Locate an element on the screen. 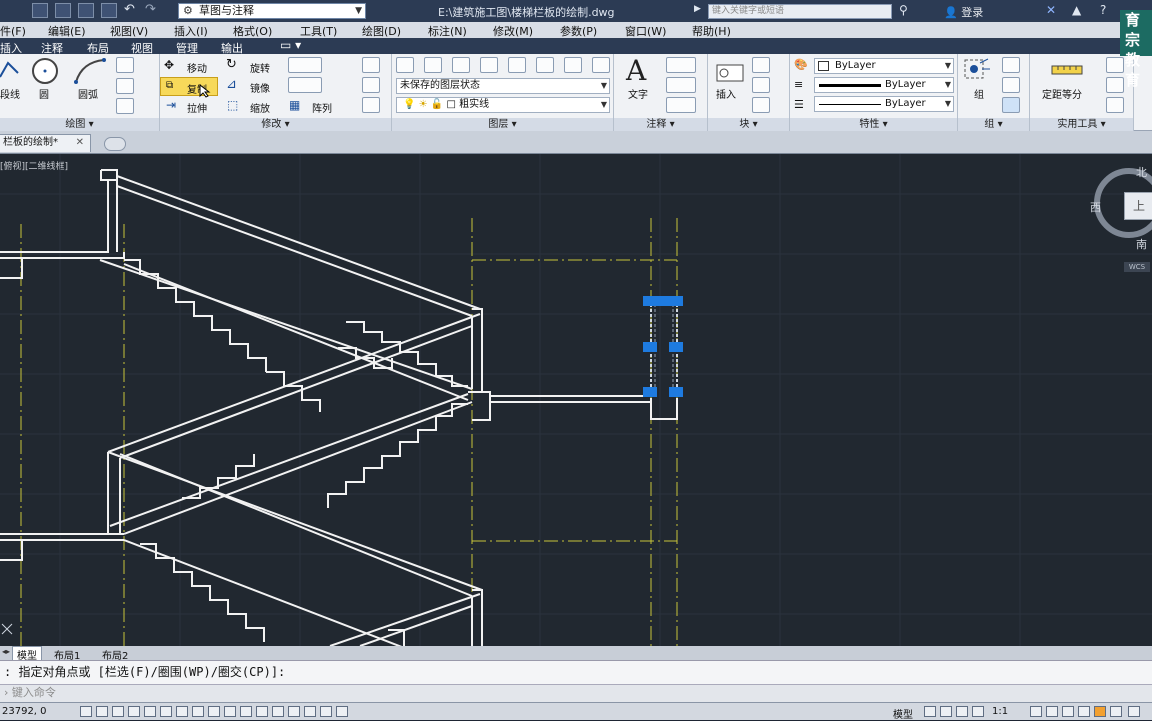 This screenshot has height=721, width=1152. create-block-icon is located at coordinates (761, 65).